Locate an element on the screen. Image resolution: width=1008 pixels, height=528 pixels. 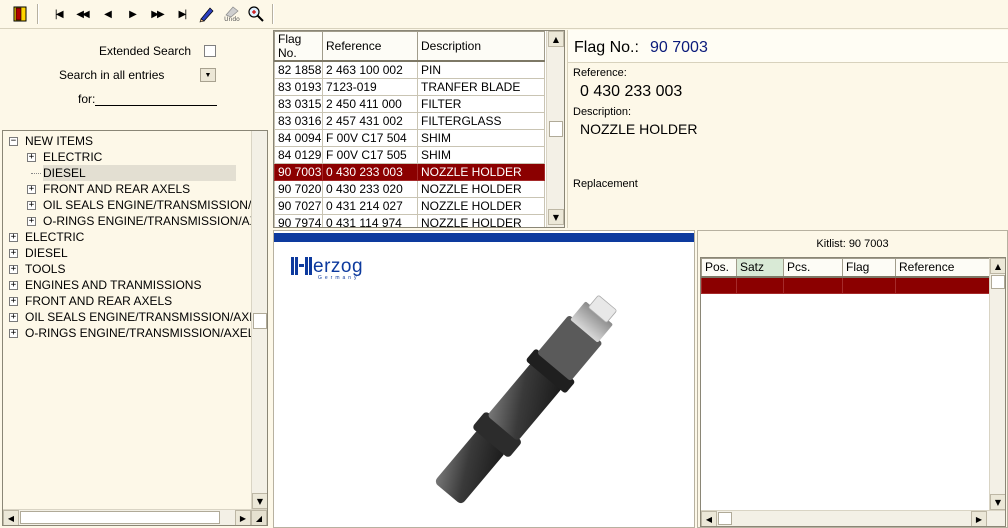
kitlist-horizontal-scrollbar: ◀ ▶ is located at coordinates (853, 518).